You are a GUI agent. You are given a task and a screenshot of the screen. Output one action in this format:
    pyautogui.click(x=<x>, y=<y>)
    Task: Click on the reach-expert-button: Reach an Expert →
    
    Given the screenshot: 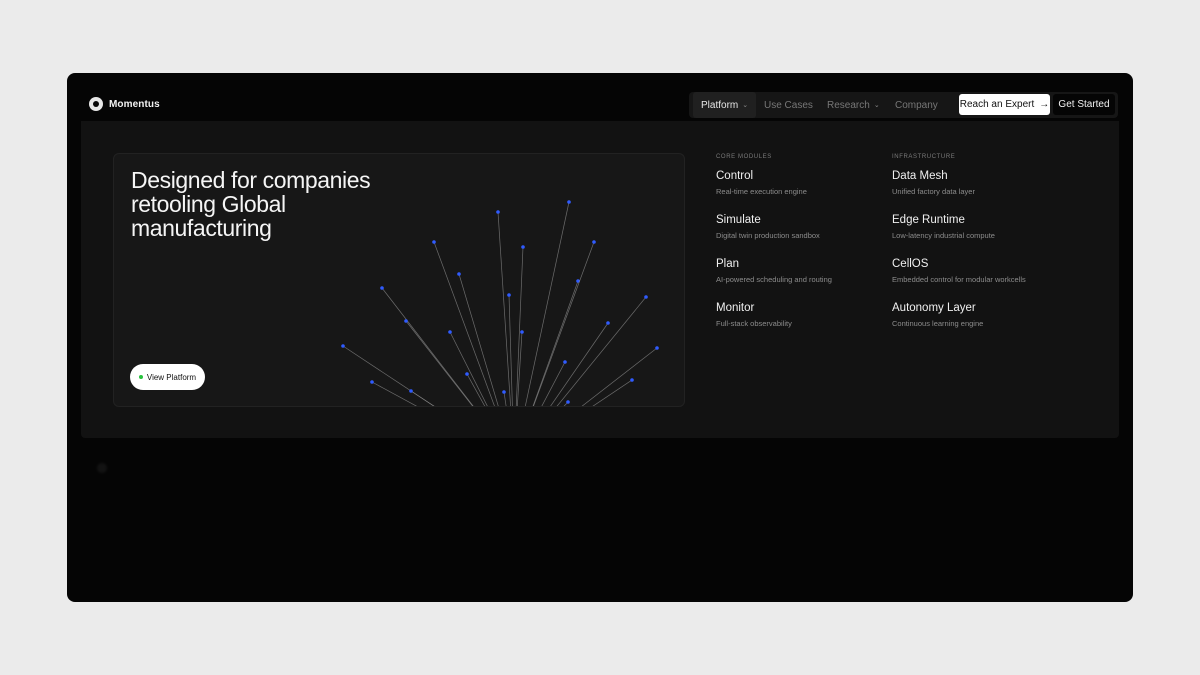 What is the action you would take?
    pyautogui.click(x=1004, y=104)
    